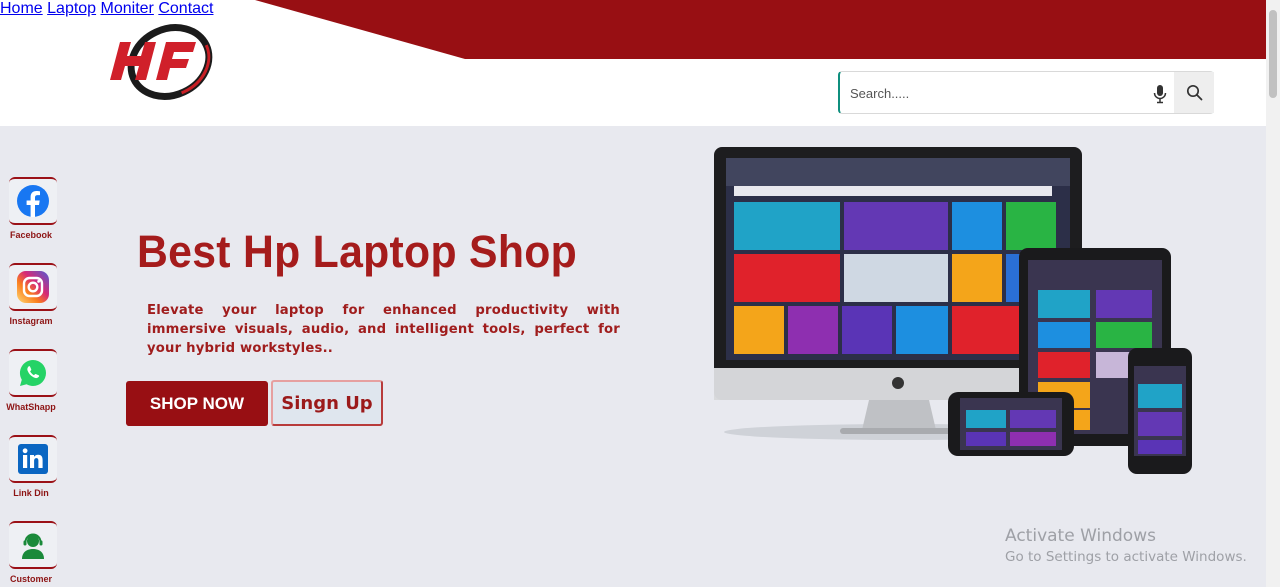 The image size is (1280, 587). Describe the element at coordinates (160, 62) in the screenshot. I see `brand-logo` at that location.